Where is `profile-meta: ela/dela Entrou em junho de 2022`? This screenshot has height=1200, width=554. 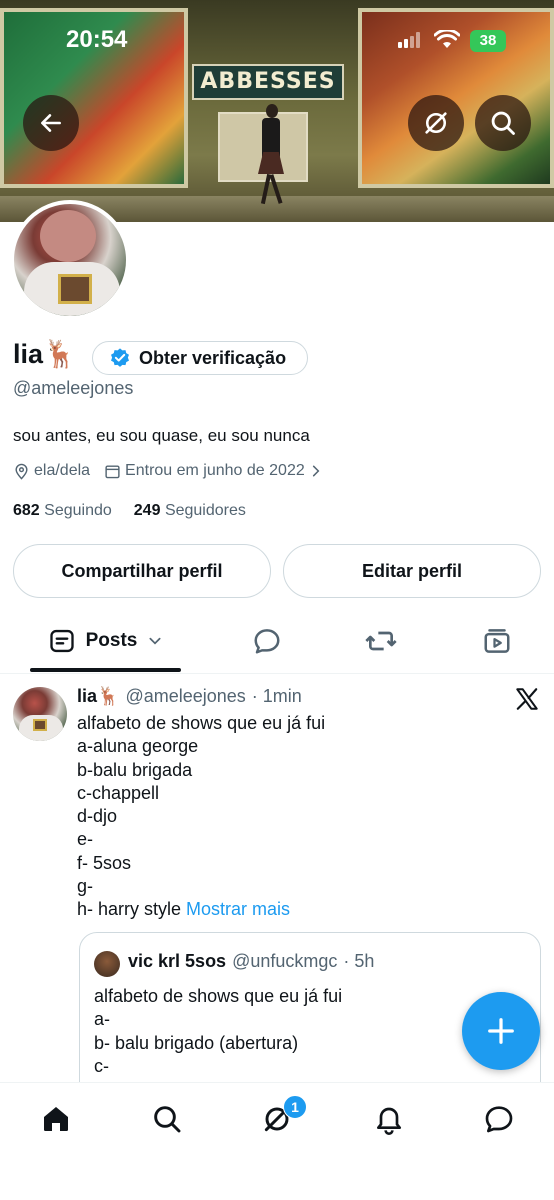 profile-meta: ela/dela Entrou em junho de 2022 is located at coordinates (175, 471).